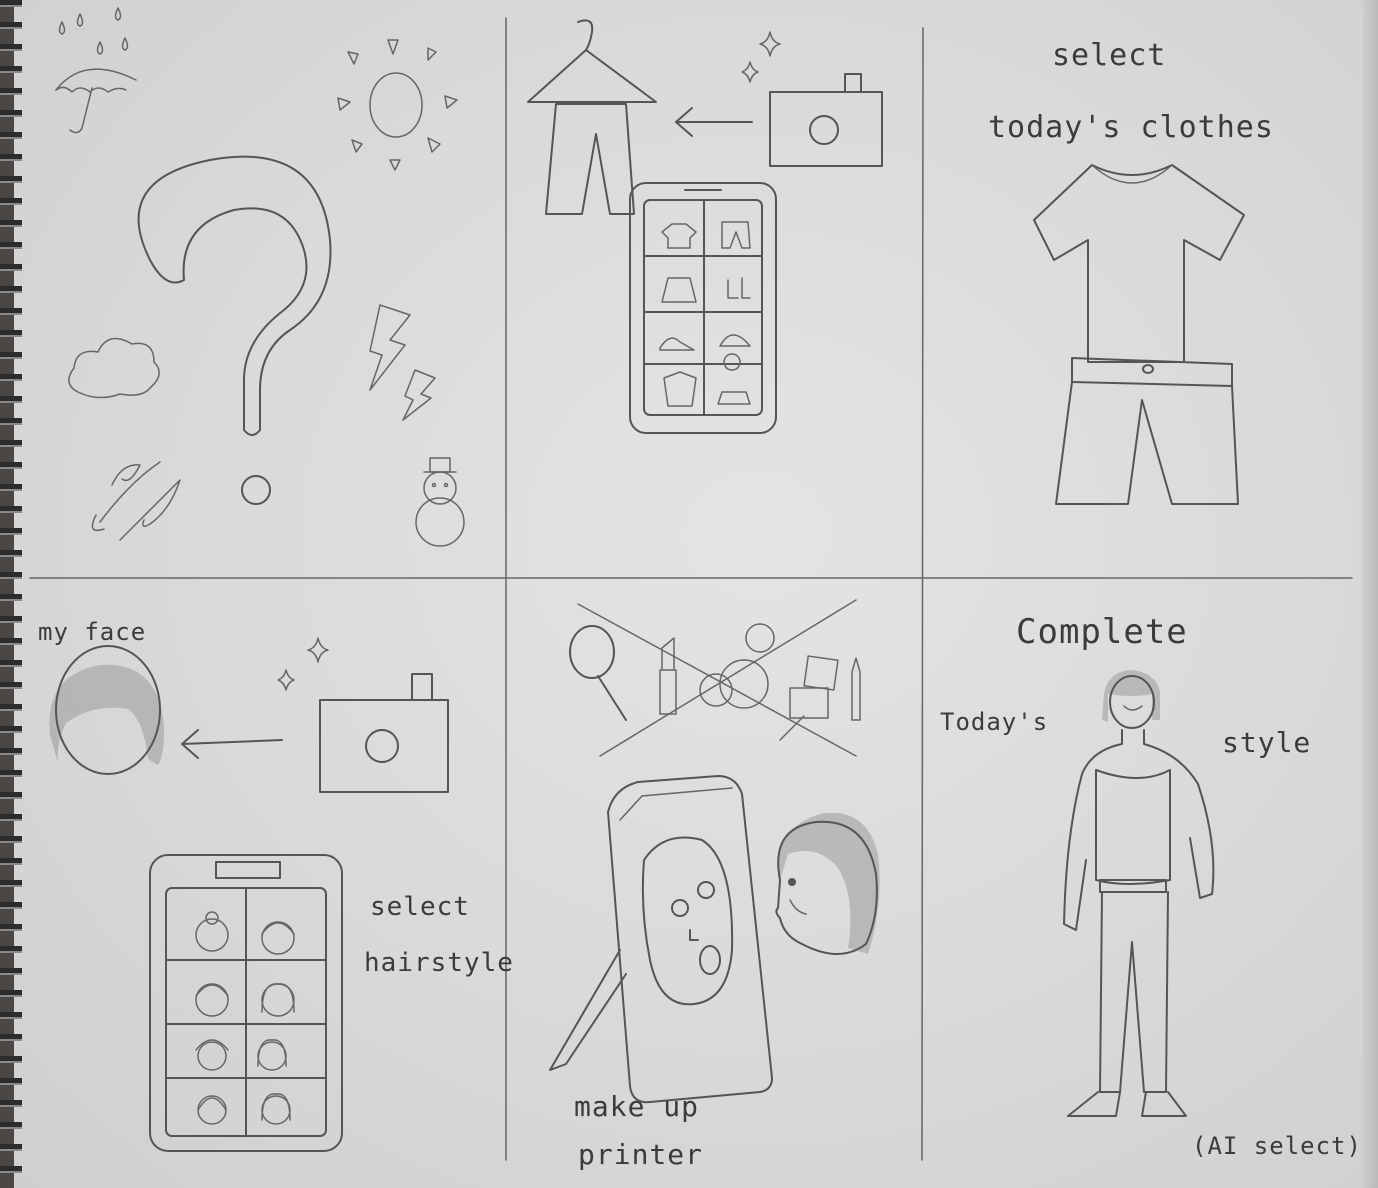  Describe the element at coordinates (439, 963) in the screenshot. I see `select-hairstyle-label-line2: hairstyle` at that location.